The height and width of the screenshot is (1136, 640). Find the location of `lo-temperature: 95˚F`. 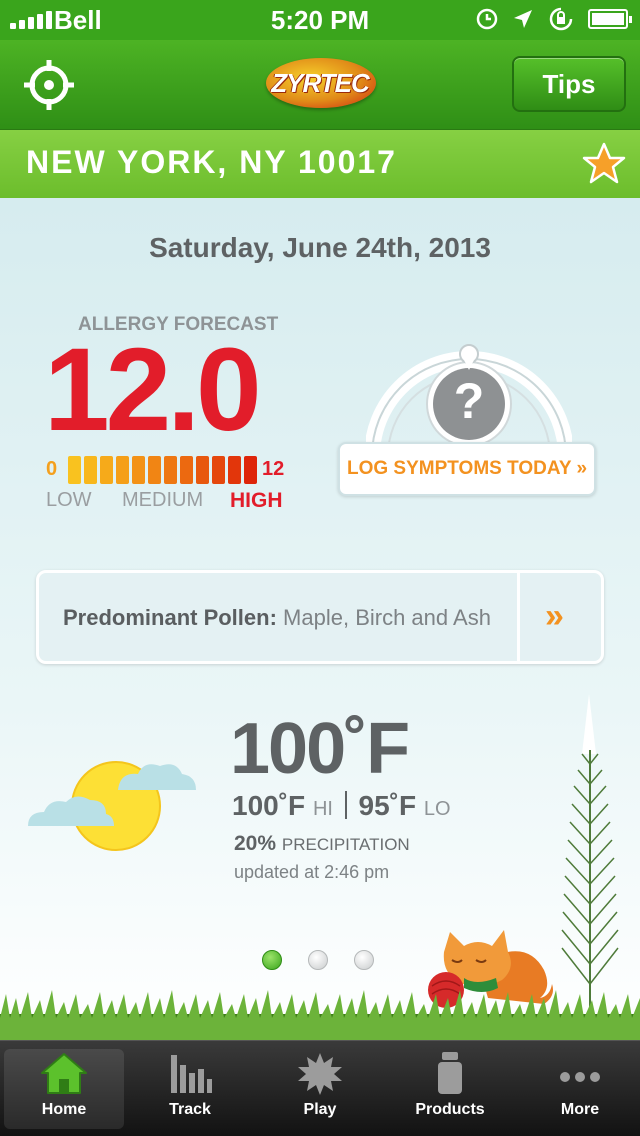

lo-temperature: 95˚F is located at coordinates (387, 805).